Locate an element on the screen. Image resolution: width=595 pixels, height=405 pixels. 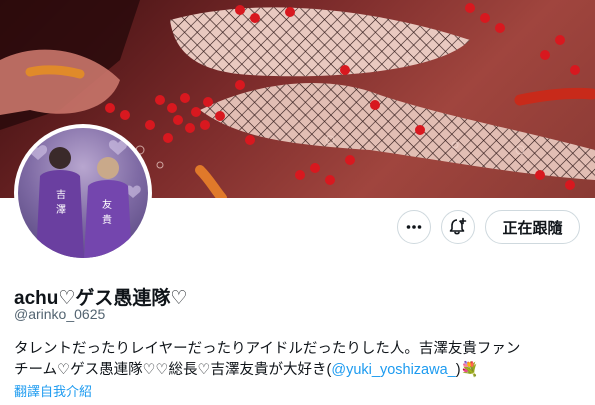
notification-bell-plus-icon is located at coordinates (458, 226).